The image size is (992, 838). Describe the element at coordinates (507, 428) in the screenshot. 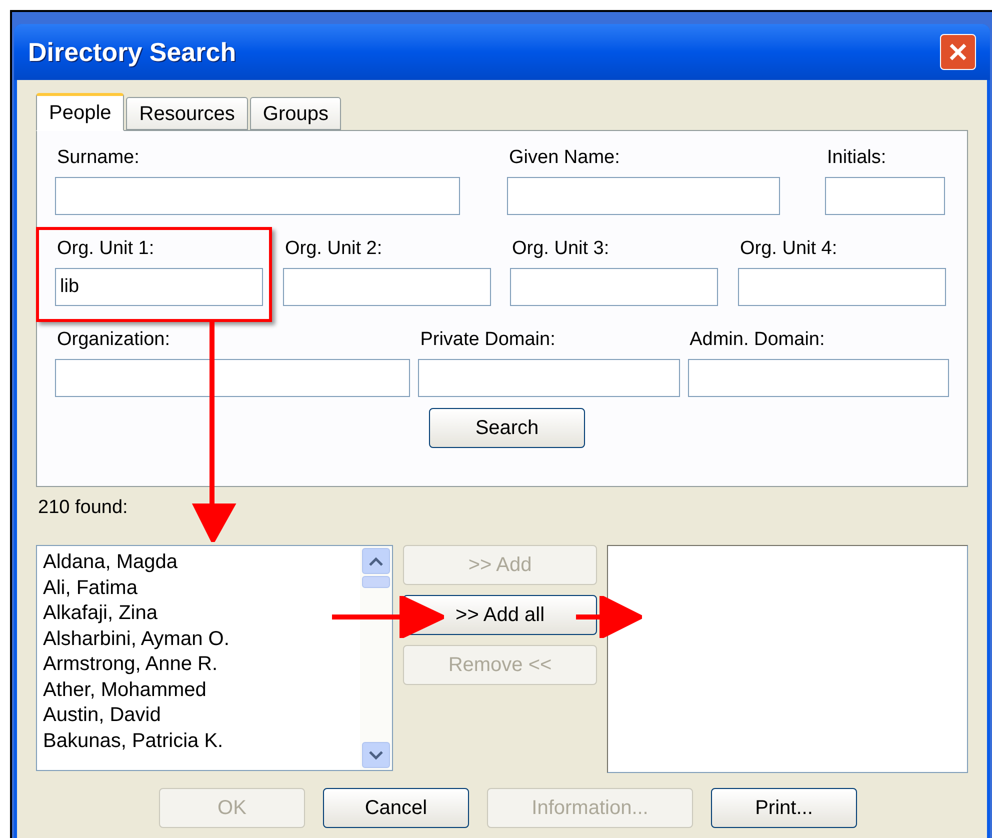

I see `button: Search` at that location.